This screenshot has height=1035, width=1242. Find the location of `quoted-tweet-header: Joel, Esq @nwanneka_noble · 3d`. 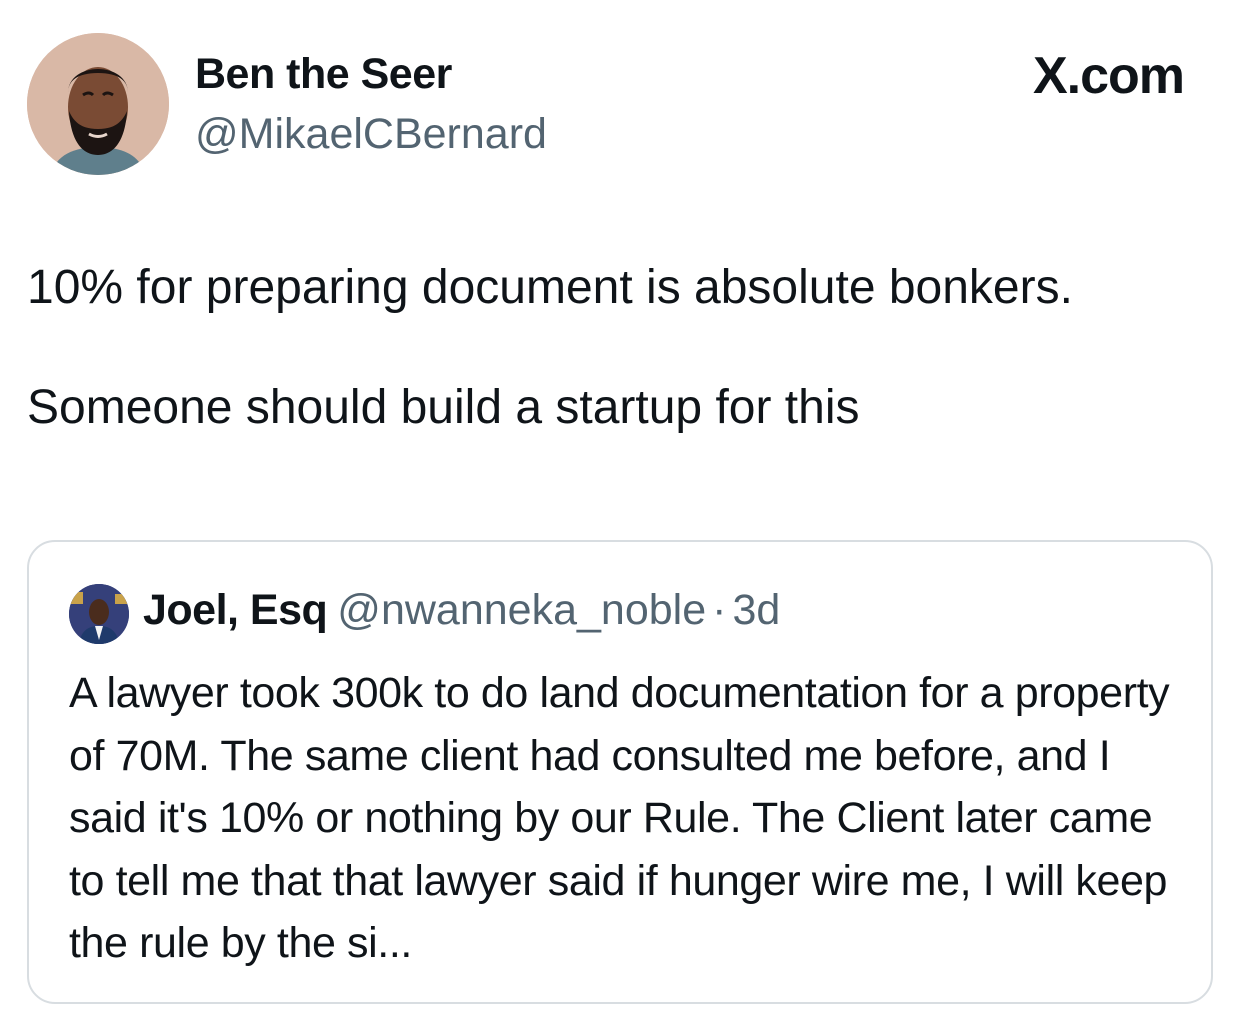

quoted-tweet-header: Joel, Esq @nwanneka_noble · 3d is located at coordinates (461, 610).